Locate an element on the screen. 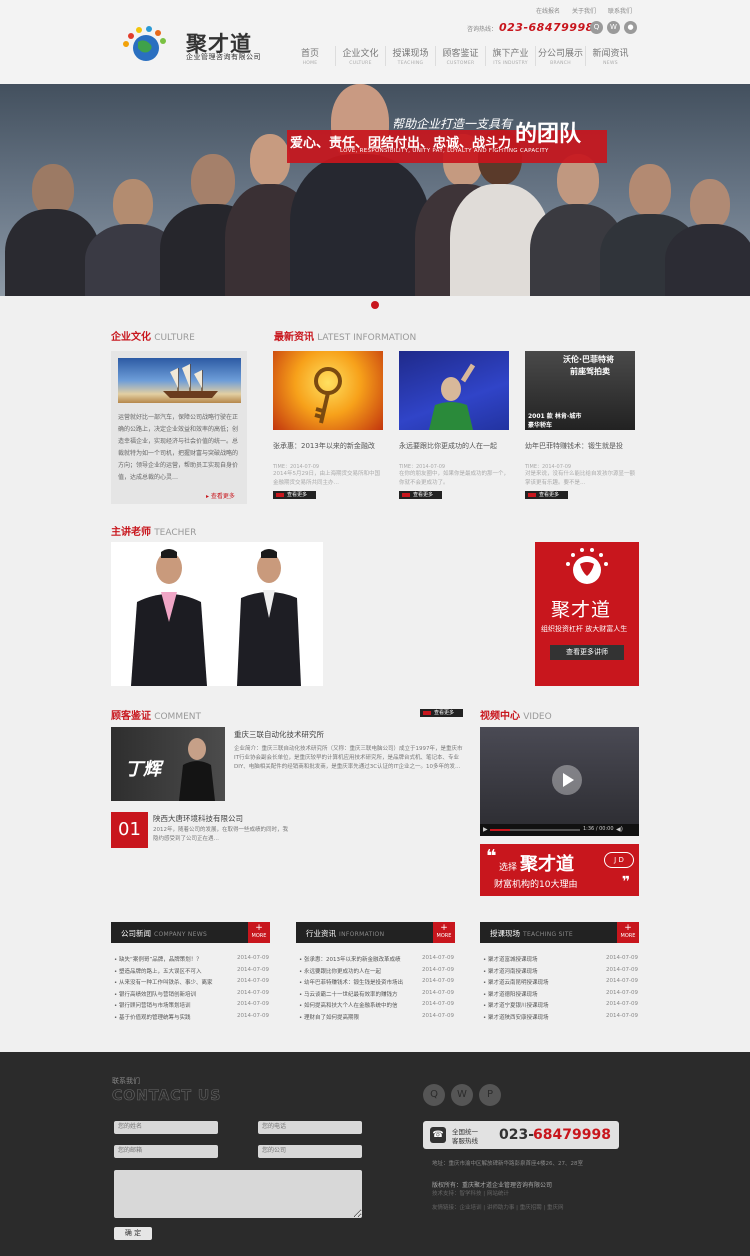 The image size is (750, 1256). comment-more-button: 查看更多 is located at coordinates (441, 713).